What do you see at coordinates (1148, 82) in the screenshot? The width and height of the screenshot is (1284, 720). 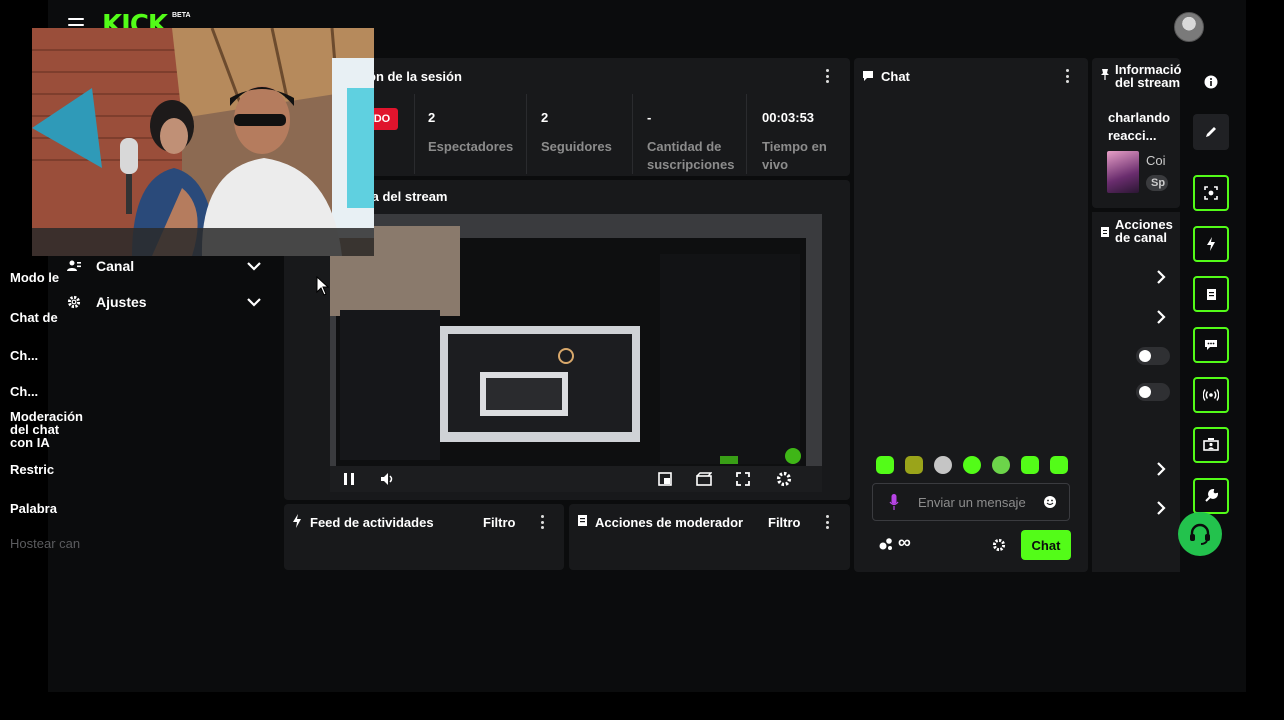 I see `stream-info-title-line2: del stream` at bounding box center [1148, 82].